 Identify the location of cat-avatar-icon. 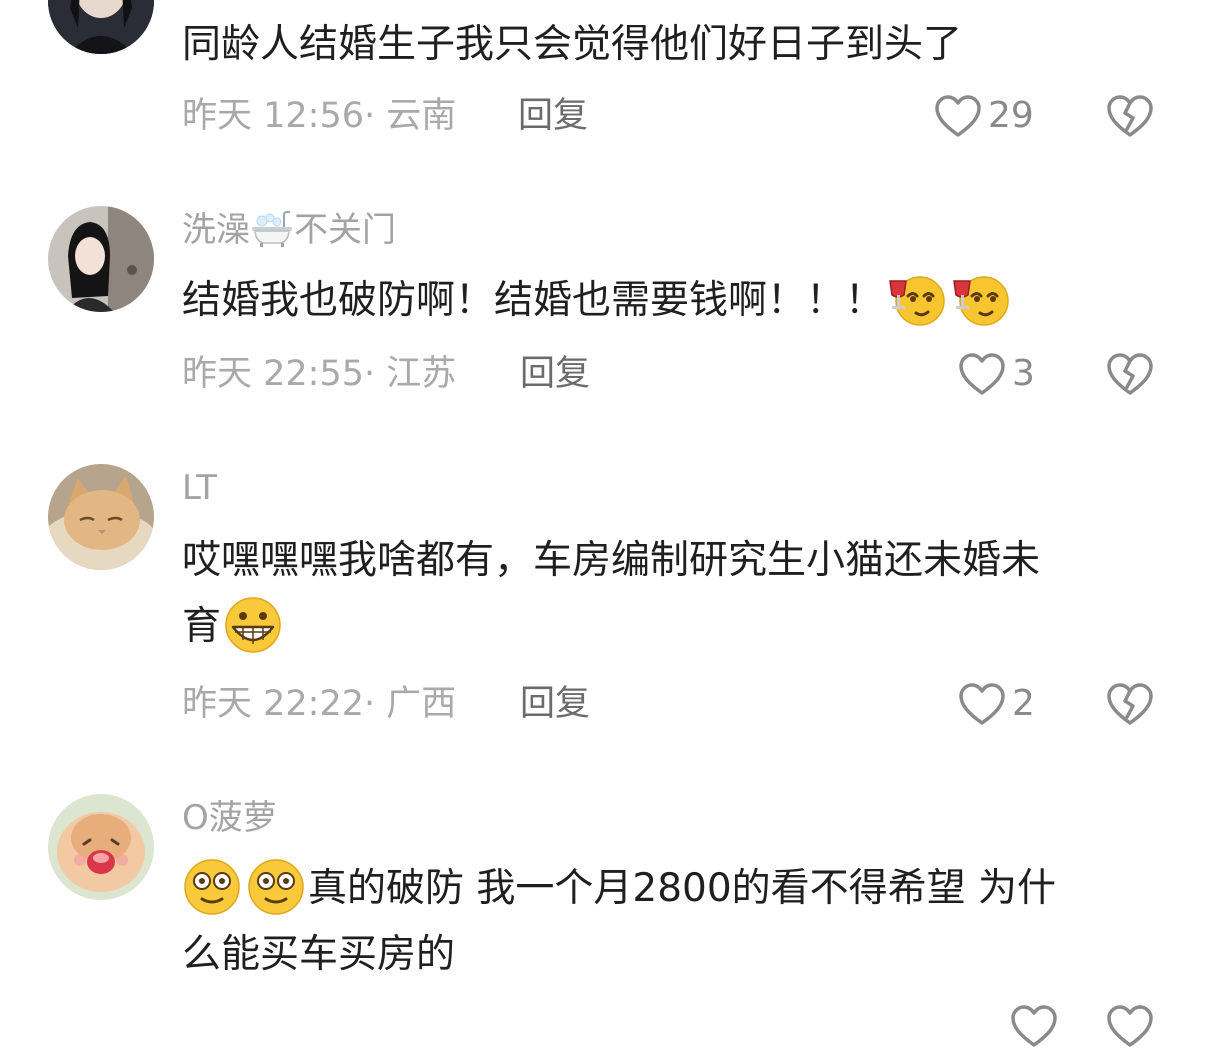
(101, 517).